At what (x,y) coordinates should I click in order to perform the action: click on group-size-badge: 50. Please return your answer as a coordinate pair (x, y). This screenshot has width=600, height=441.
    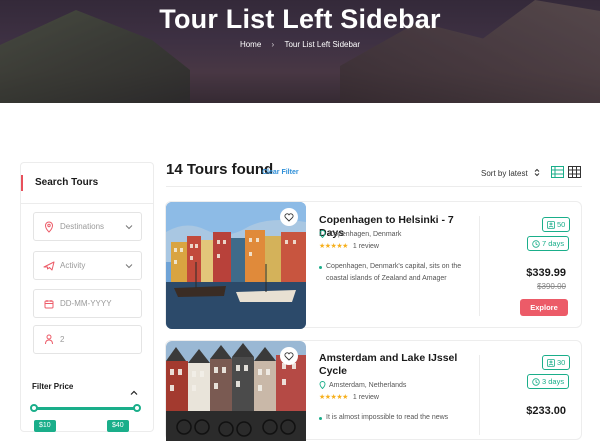
    Looking at the image, I should click on (556, 224).